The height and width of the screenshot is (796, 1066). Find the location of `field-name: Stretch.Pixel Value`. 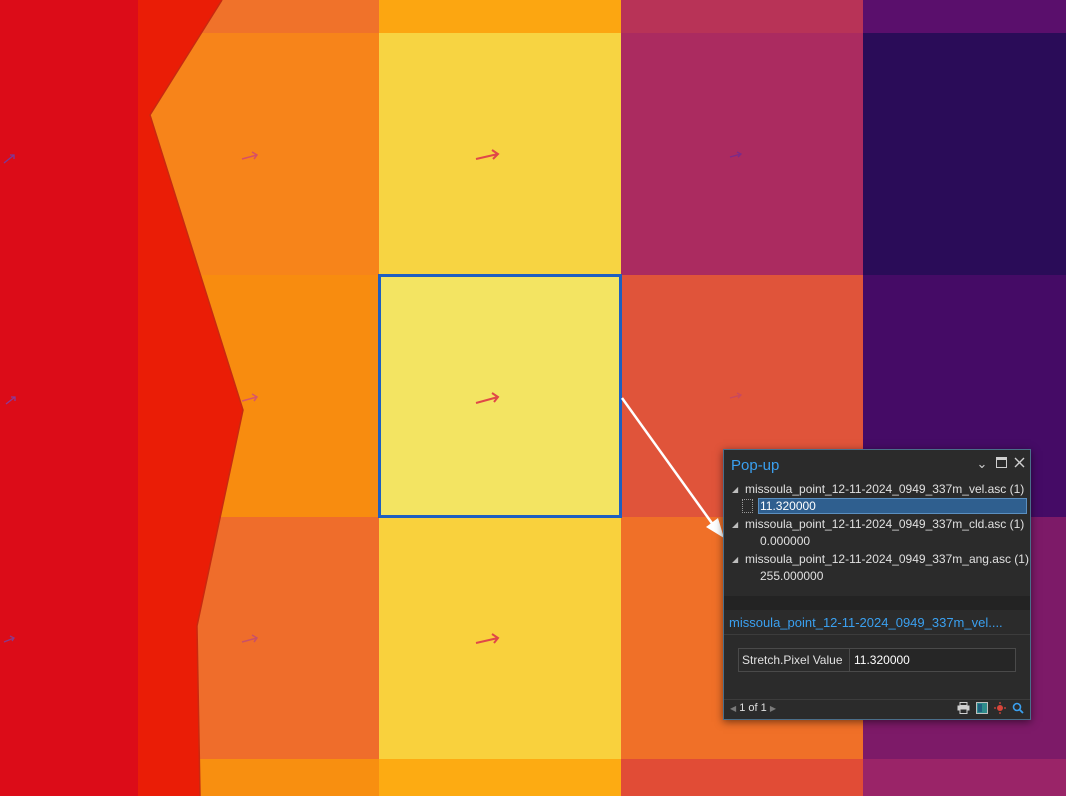

field-name: Stretch.Pixel Value is located at coordinates (794, 660).